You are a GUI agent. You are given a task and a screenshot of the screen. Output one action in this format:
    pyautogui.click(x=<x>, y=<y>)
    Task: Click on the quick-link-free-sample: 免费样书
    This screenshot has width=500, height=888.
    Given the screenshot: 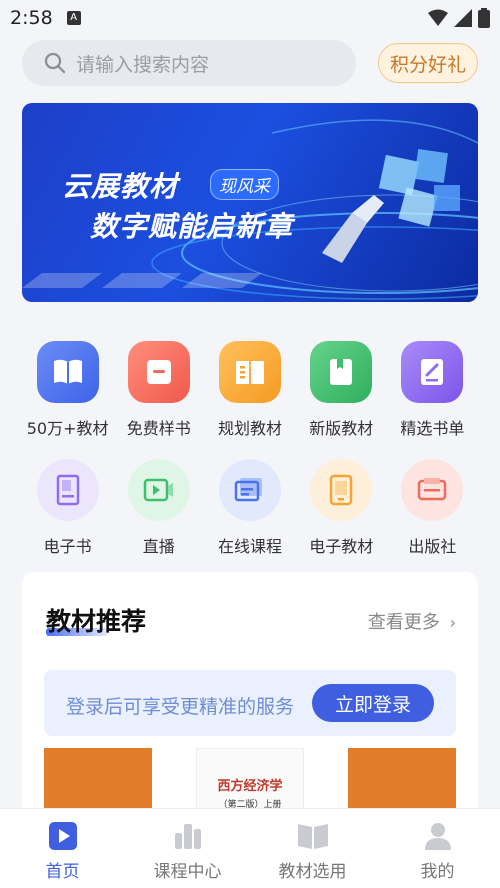 What is the action you would take?
    pyautogui.click(x=158, y=390)
    